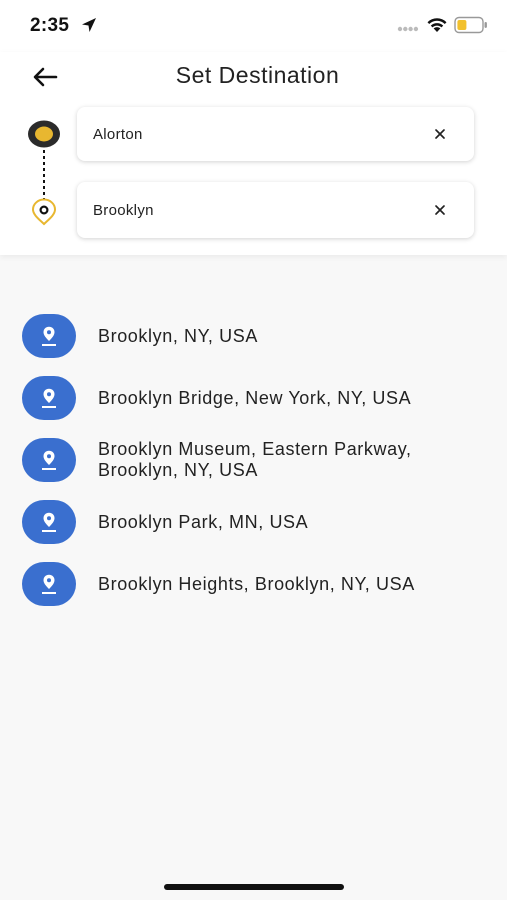 Image resolution: width=507 pixels, height=900 pixels. I want to click on suggestion-item: Brooklyn Heights, Brooklyn, NY, USA, so click(253, 589).